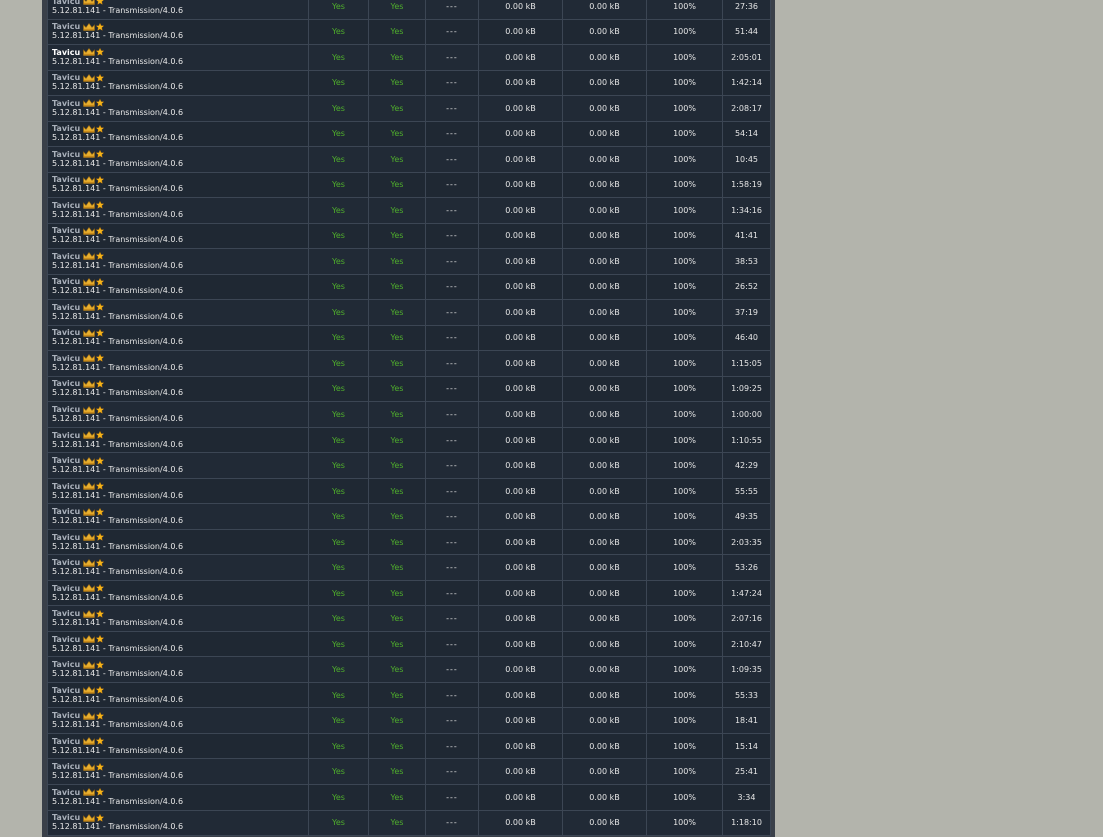  What do you see at coordinates (746, 797) in the screenshot?
I see `time-cell: 3:34` at bounding box center [746, 797].